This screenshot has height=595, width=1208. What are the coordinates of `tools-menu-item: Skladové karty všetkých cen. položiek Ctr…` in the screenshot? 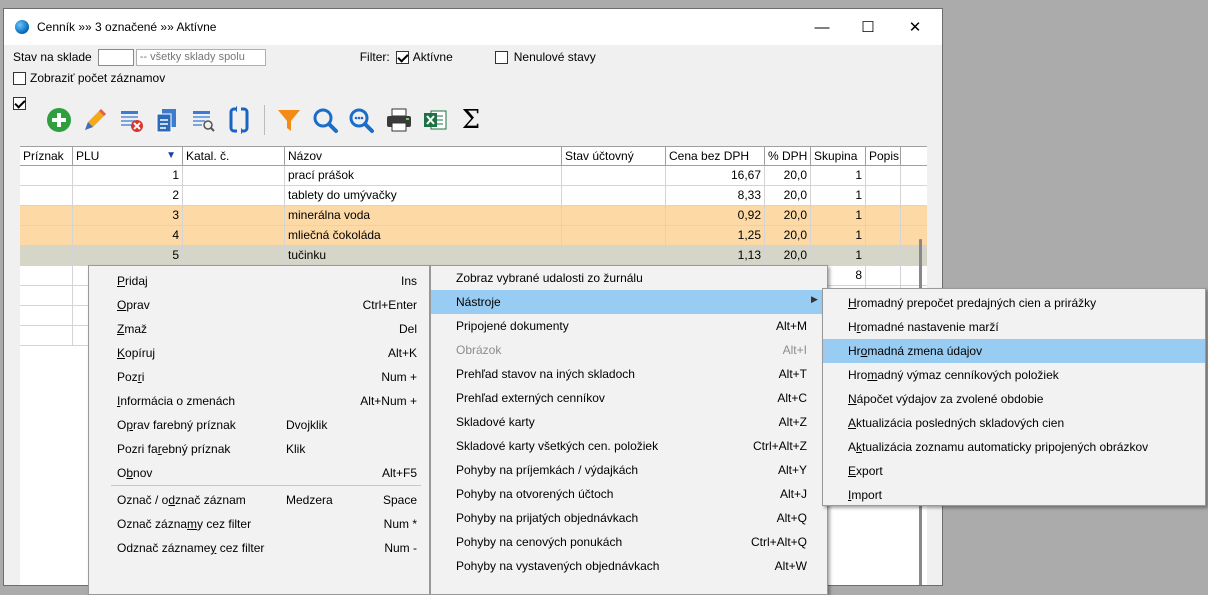 It's located at (629, 446).